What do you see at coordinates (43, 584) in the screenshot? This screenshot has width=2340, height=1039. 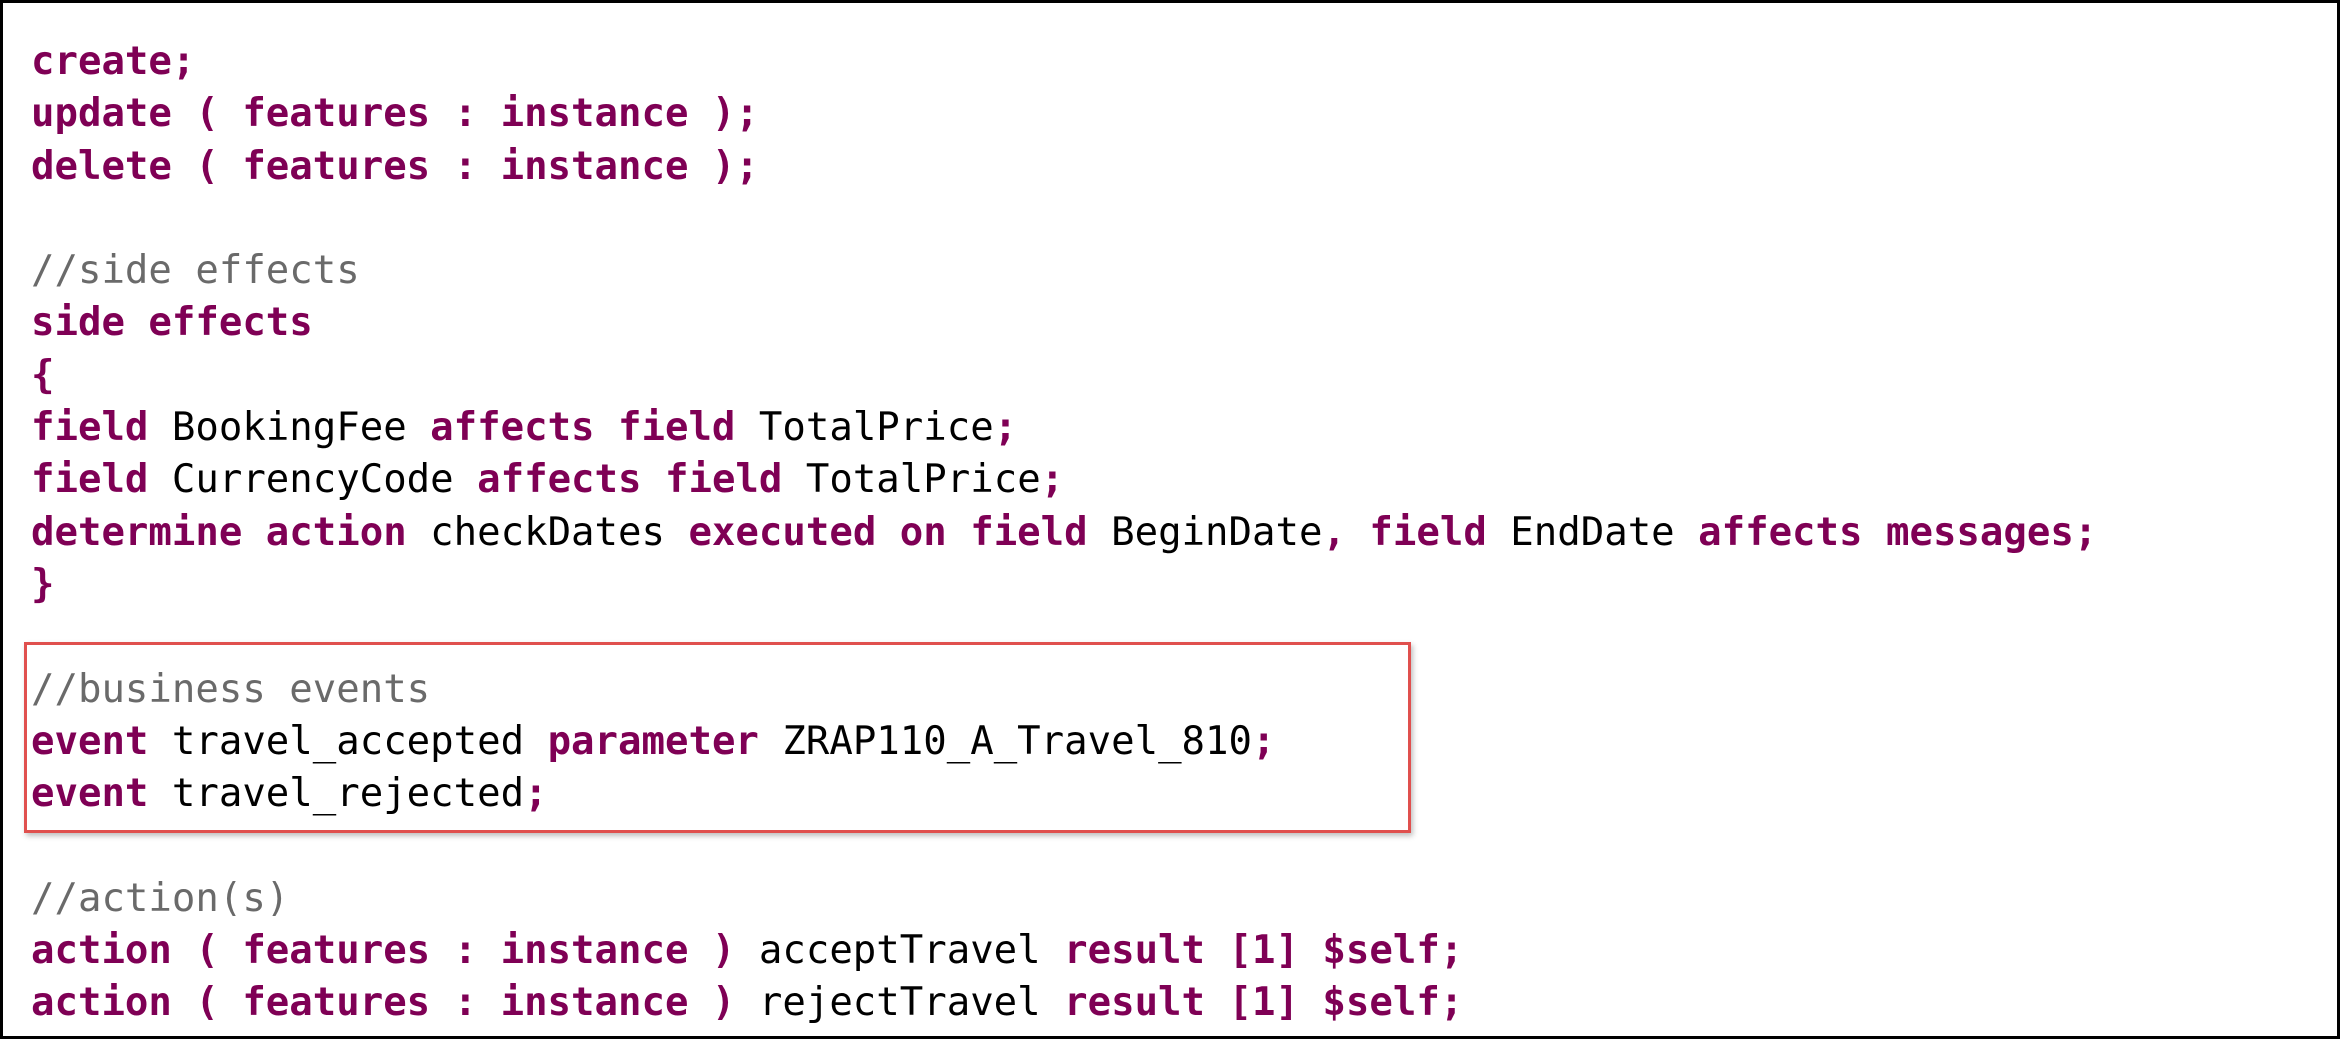 I see `code-keyword: }` at bounding box center [43, 584].